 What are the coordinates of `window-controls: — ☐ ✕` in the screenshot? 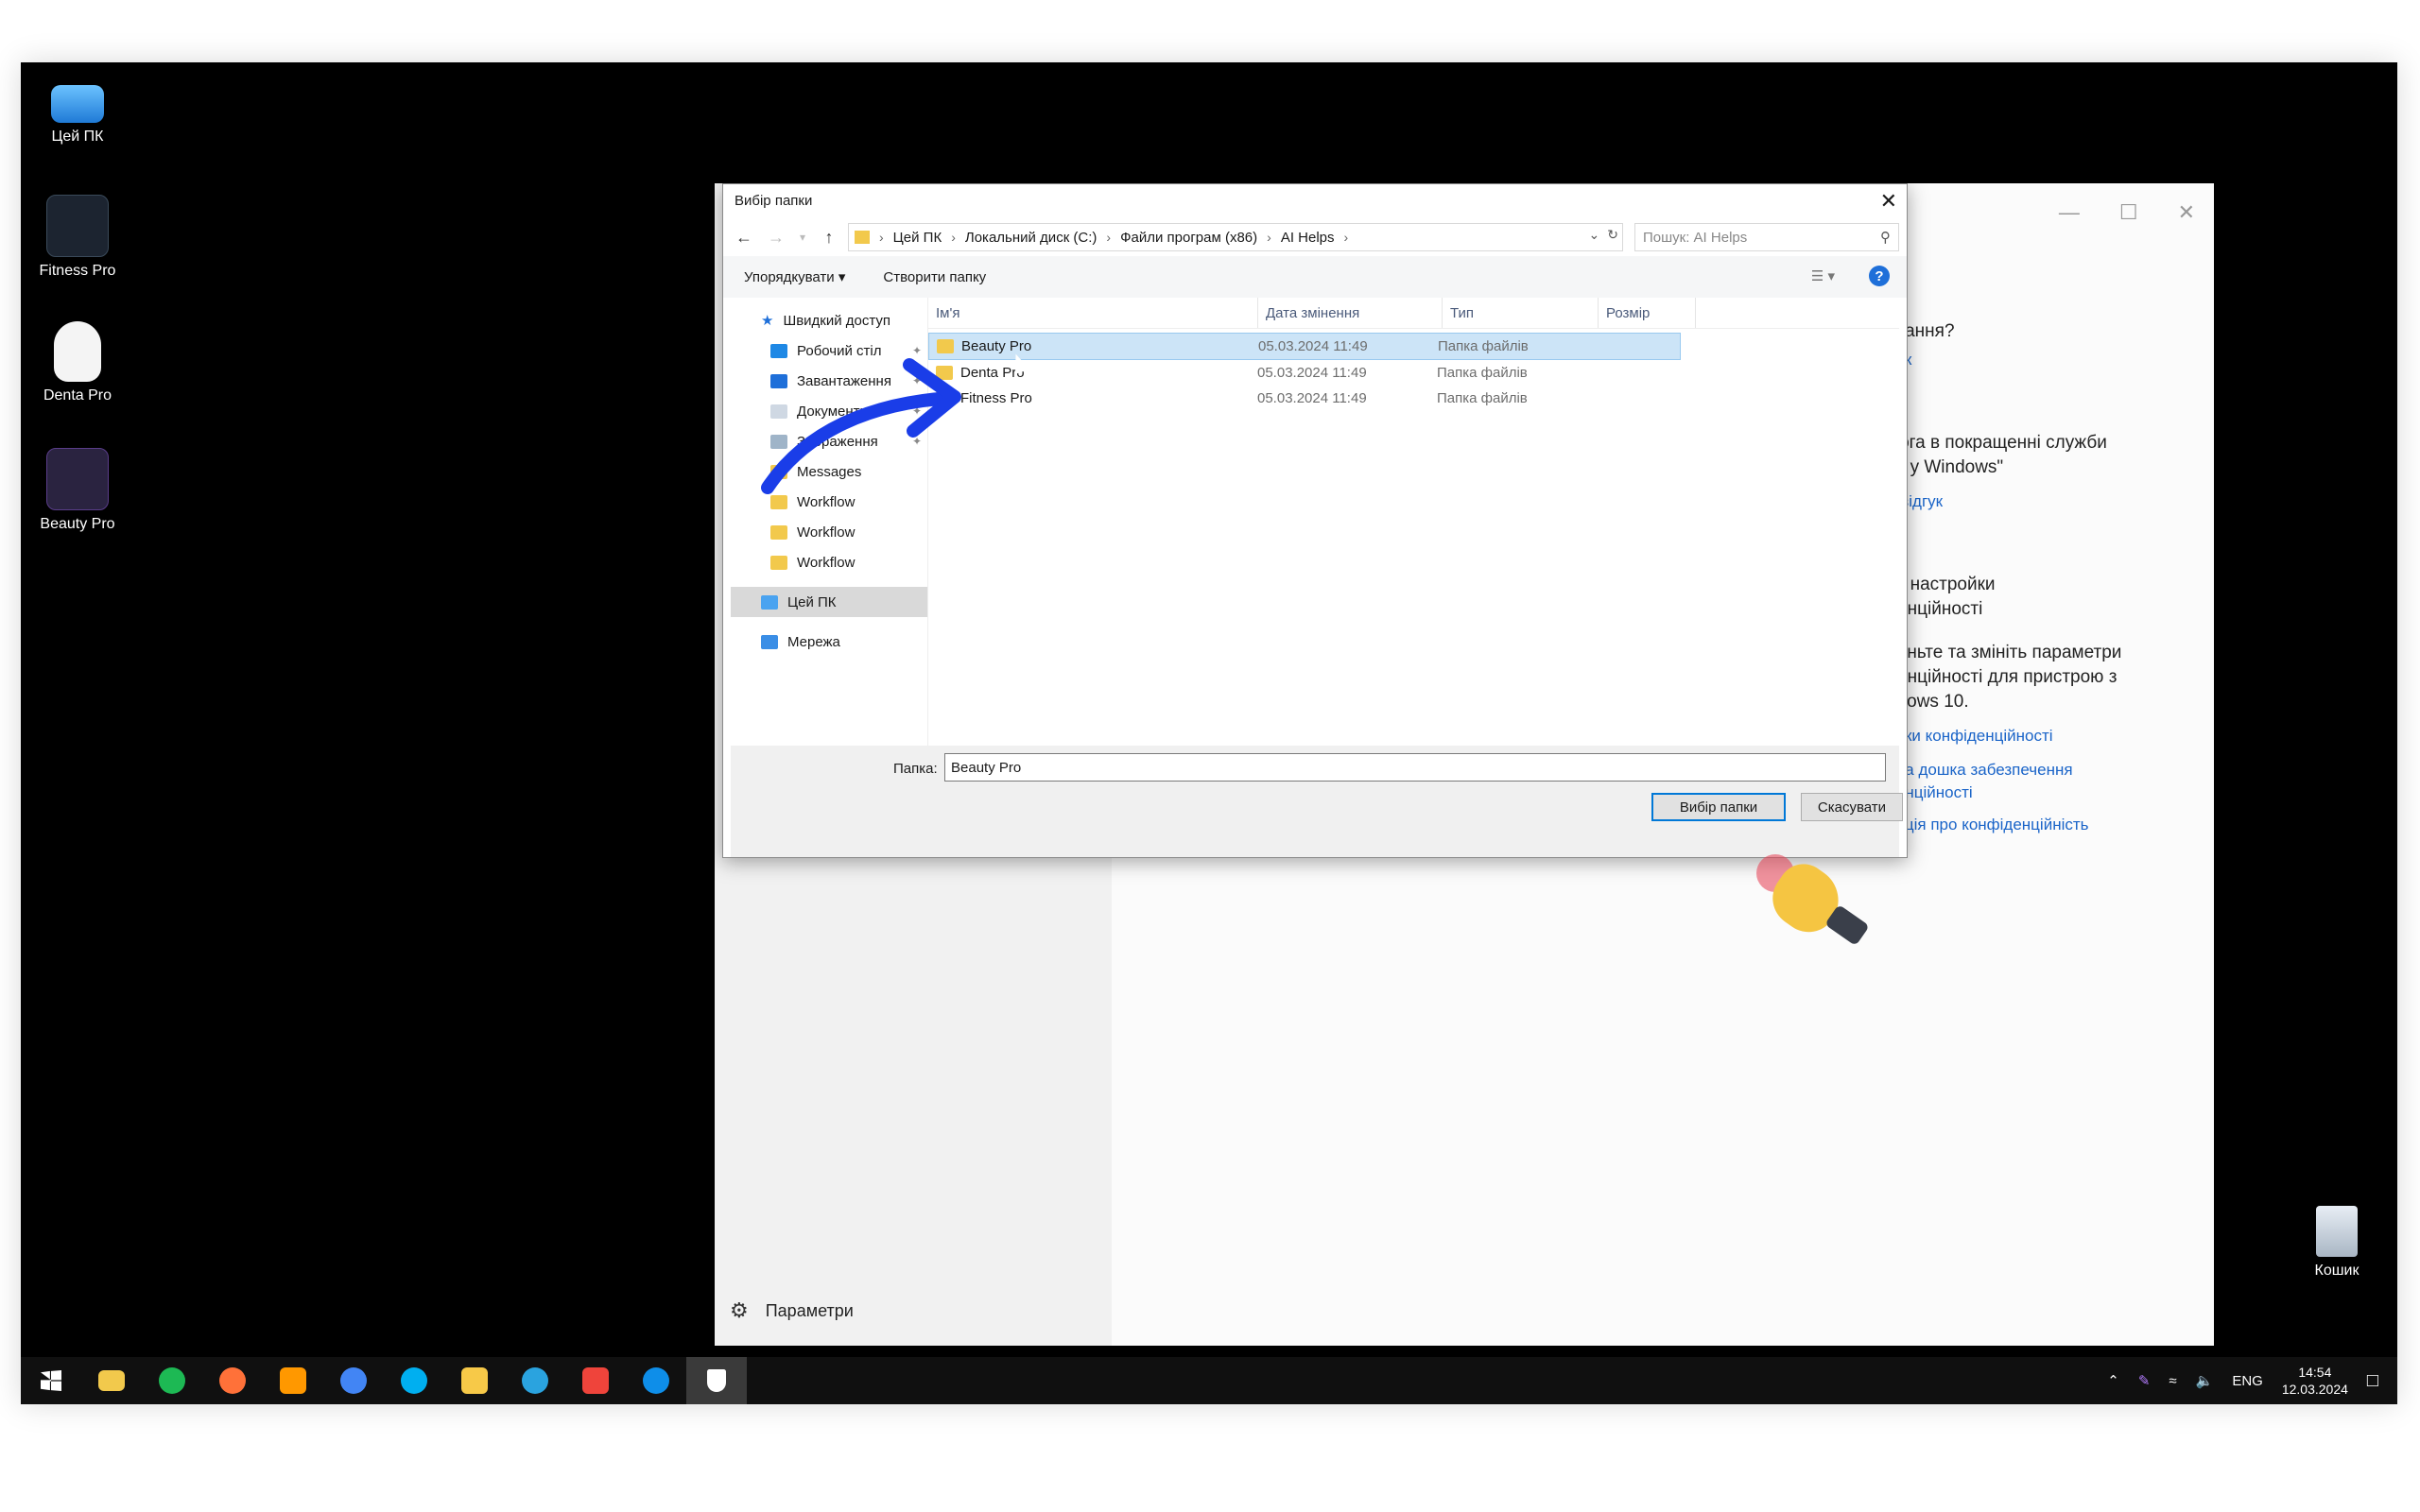 It's located at (2127, 212).